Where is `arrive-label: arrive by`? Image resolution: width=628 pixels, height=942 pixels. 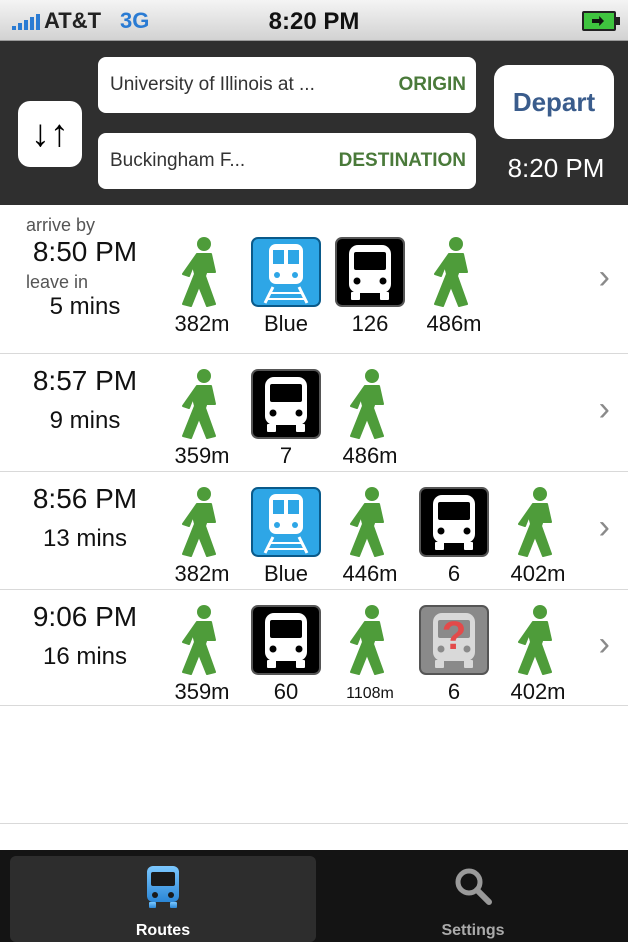
arrive-label: arrive by is located at coordinates (61, 225).